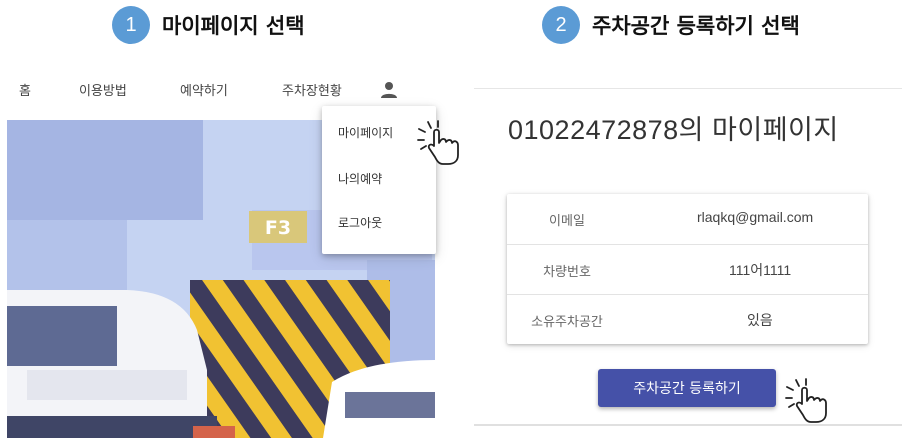 The width and height of the screenshot is (903, 445). What do you see at coordinates (103, 89) in the screenshot?
I see `nav-how-to-use: 이용방법` at bounding box center [103, 89].